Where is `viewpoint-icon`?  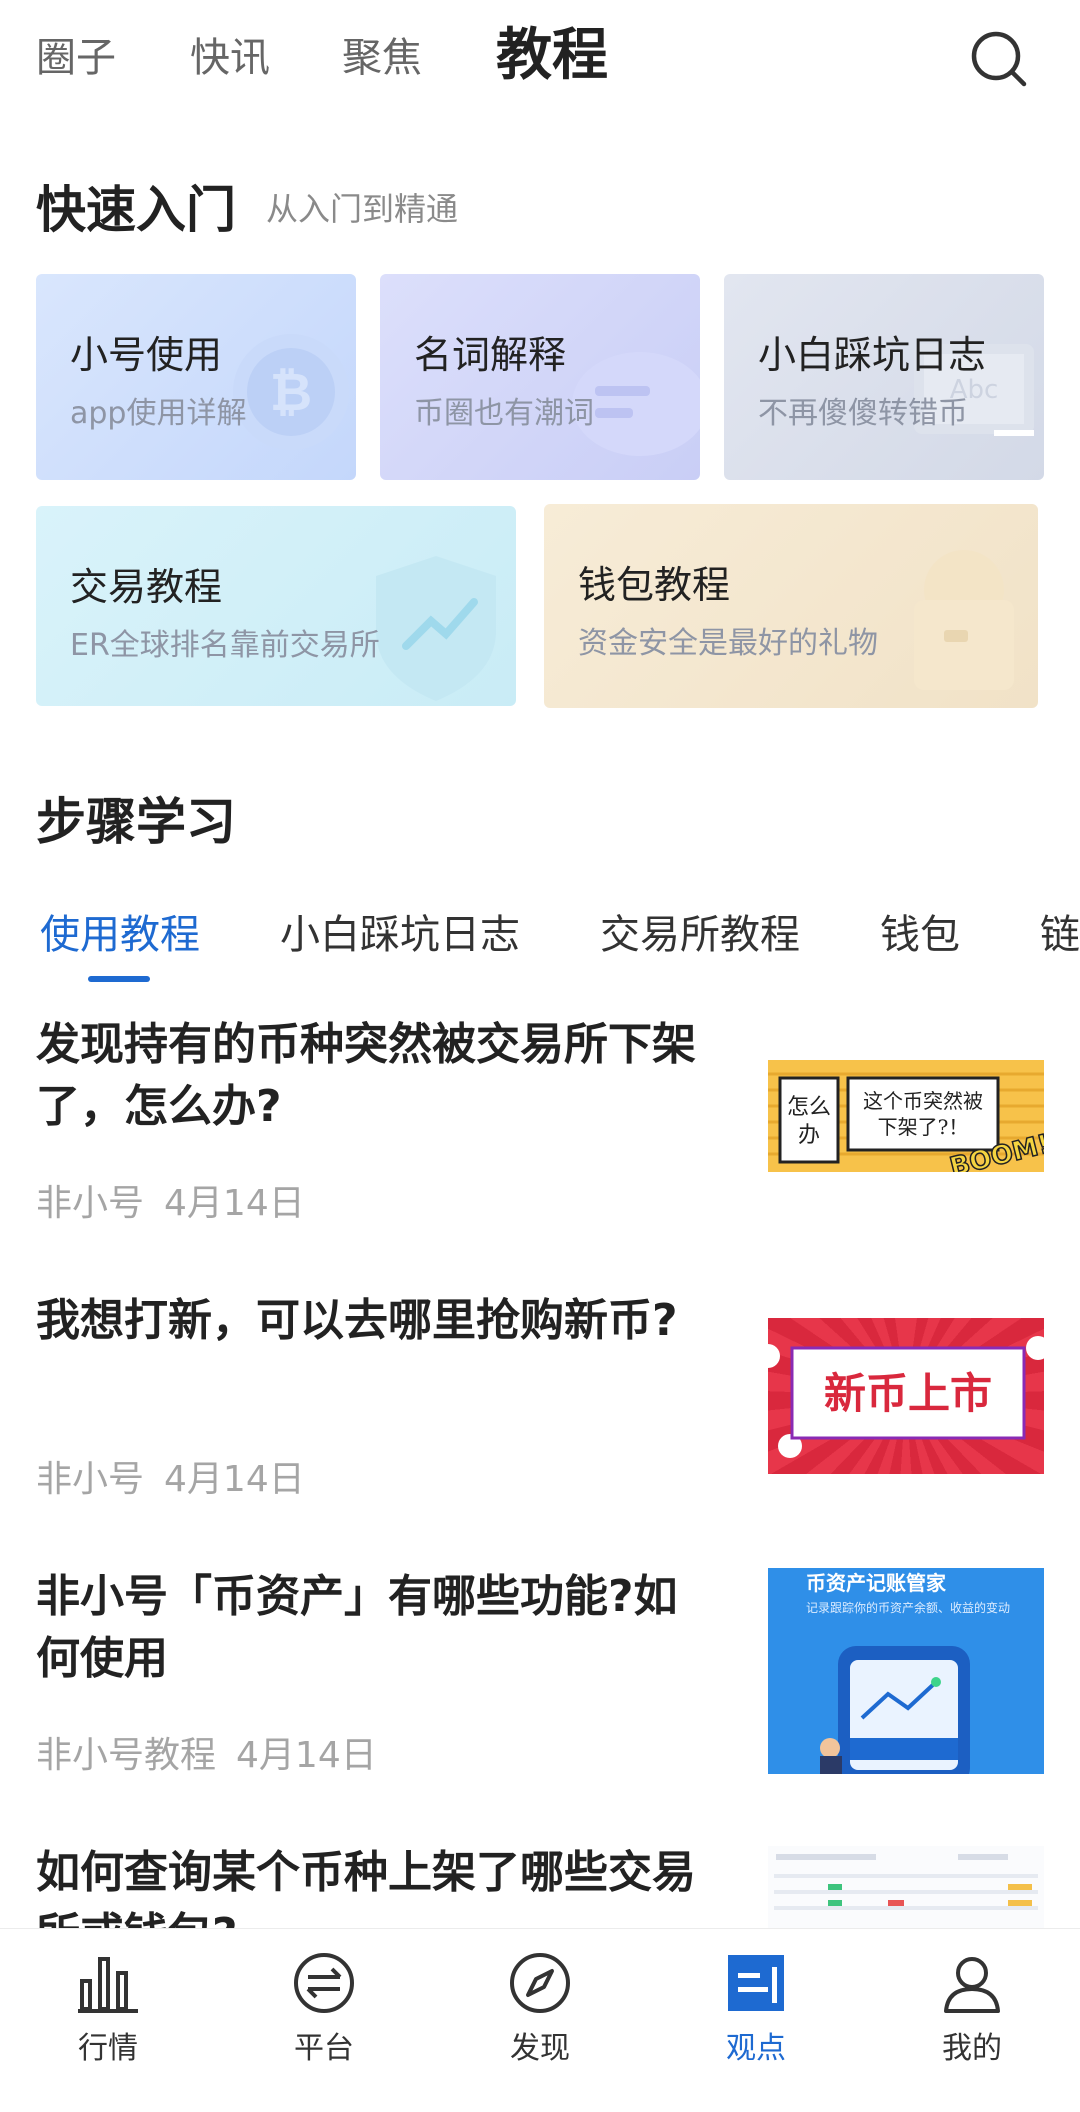 viewpoint-icon is located at coordinates (756, 1983).